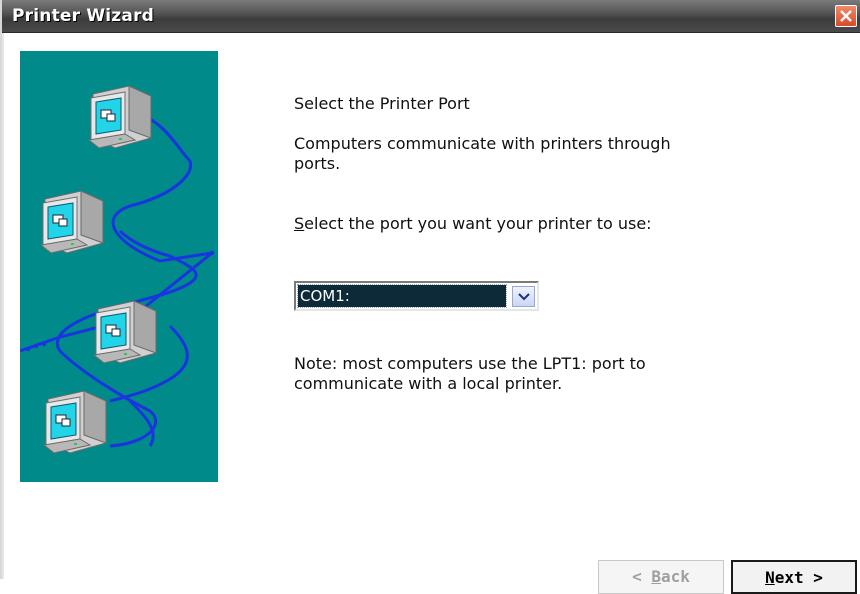 This screenshot has height=594, width=860. I want to click on close-button, so click(846, 16).